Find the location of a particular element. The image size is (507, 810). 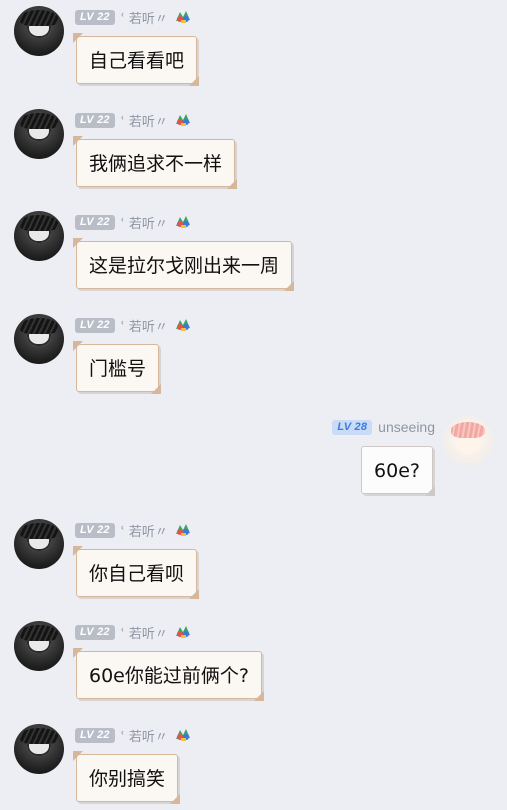

message-bubble: 60e? is located at coordinates (398, 471).